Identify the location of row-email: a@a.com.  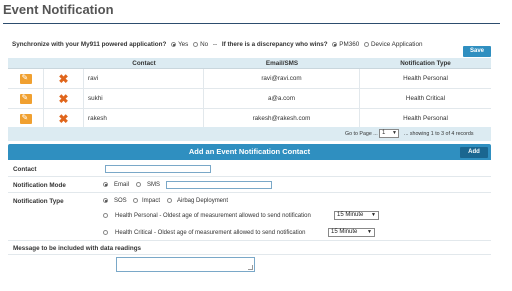
(282, 98).